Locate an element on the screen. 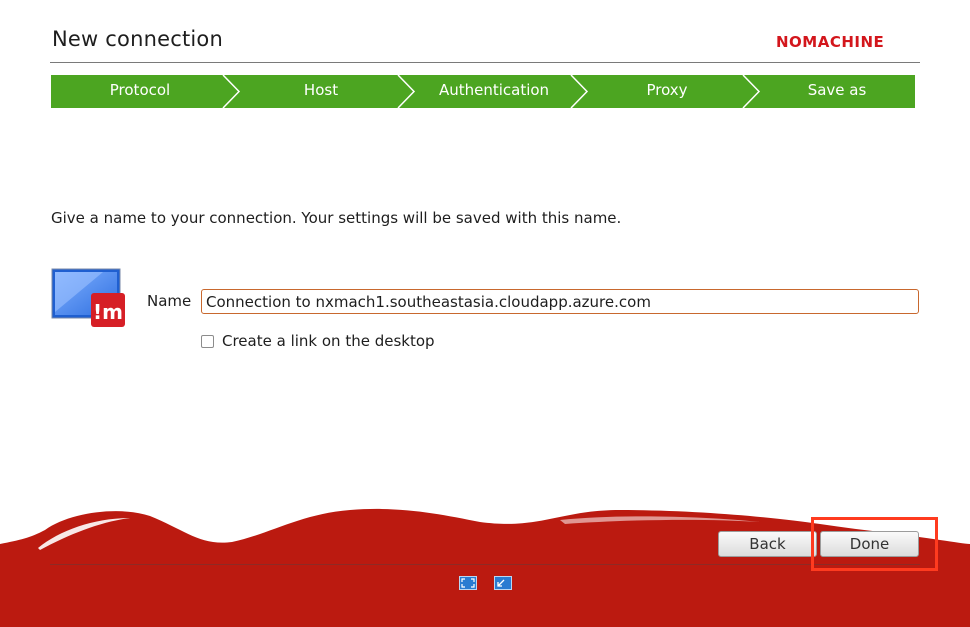  step-host: Host is located at coordinates (321, 91).